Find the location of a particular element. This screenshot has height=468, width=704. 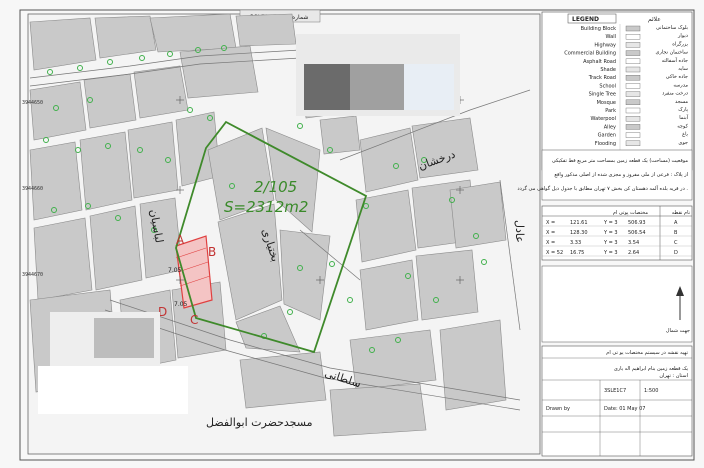

legend-item-en: Alley is located at coordinates (610, 127).